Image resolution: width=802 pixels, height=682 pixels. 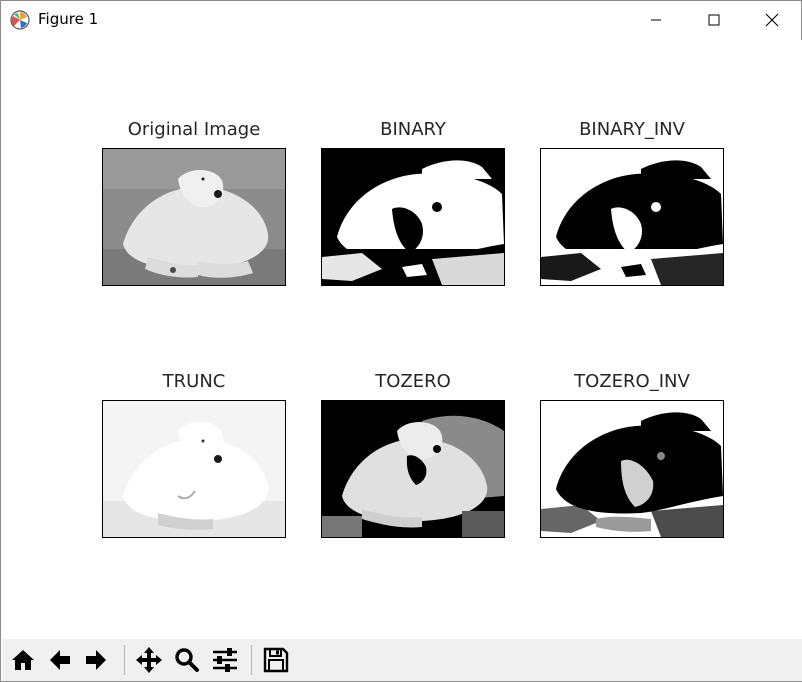 I want to click on image-binary-inv, so click(x=632, y=217).